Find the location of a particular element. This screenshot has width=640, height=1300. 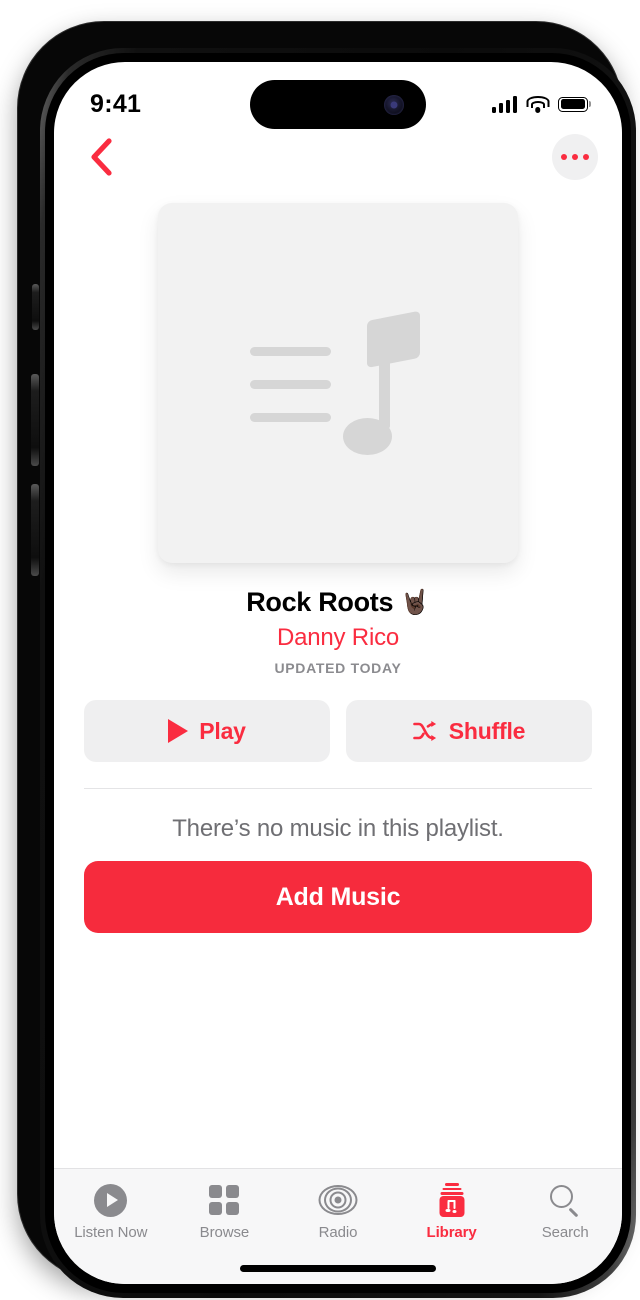

more-options-button is located at coordinates (575, 157).